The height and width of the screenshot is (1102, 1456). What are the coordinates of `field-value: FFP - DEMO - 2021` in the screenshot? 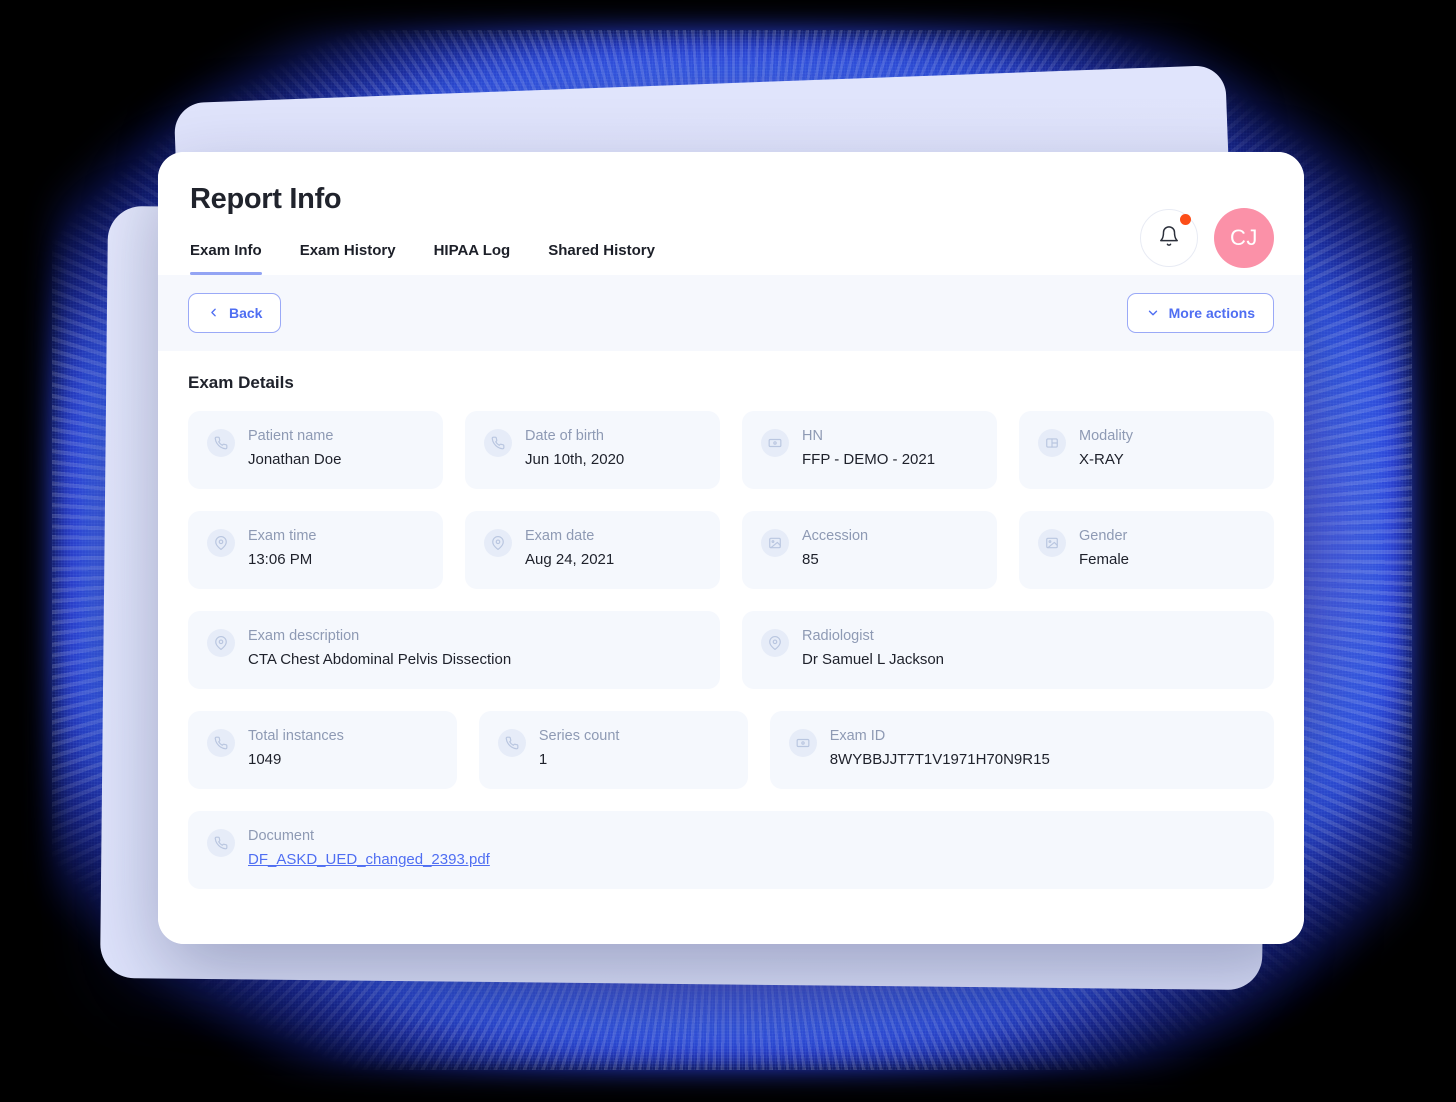 It's located at (869, 460).